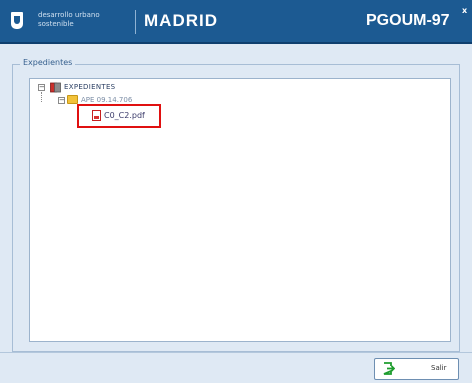 This screenshot has width=472, height=383. I want to click on logo-city: MADRID, so click(181, 20).